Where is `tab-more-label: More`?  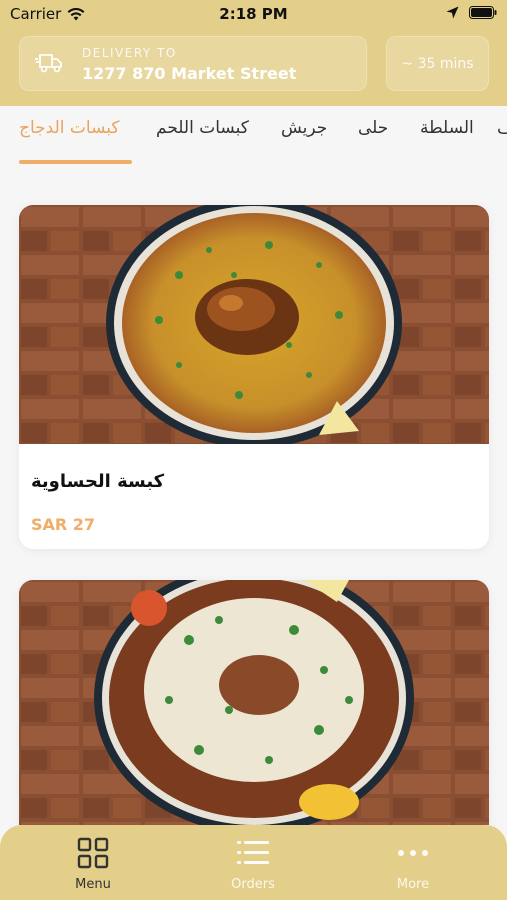 tab-more-label: More is located at coordinates (413, 884).